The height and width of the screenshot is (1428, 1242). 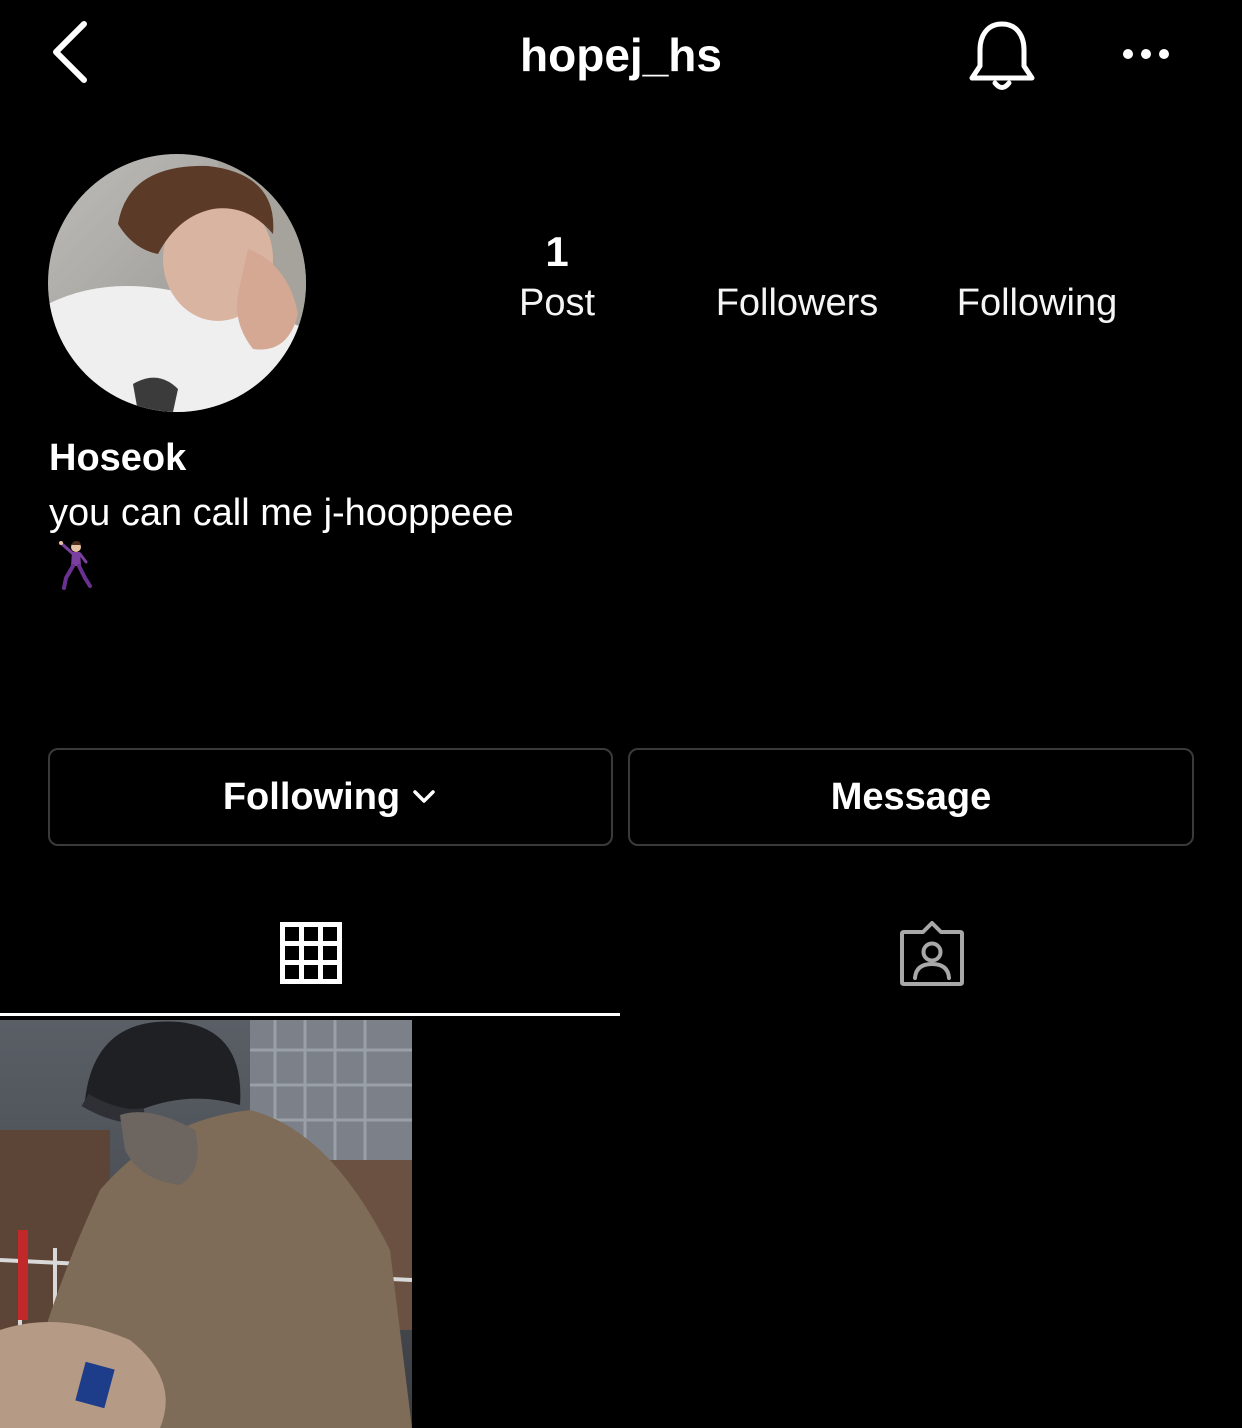 I want to click on more-options-button, so click(x=1146, y=54).